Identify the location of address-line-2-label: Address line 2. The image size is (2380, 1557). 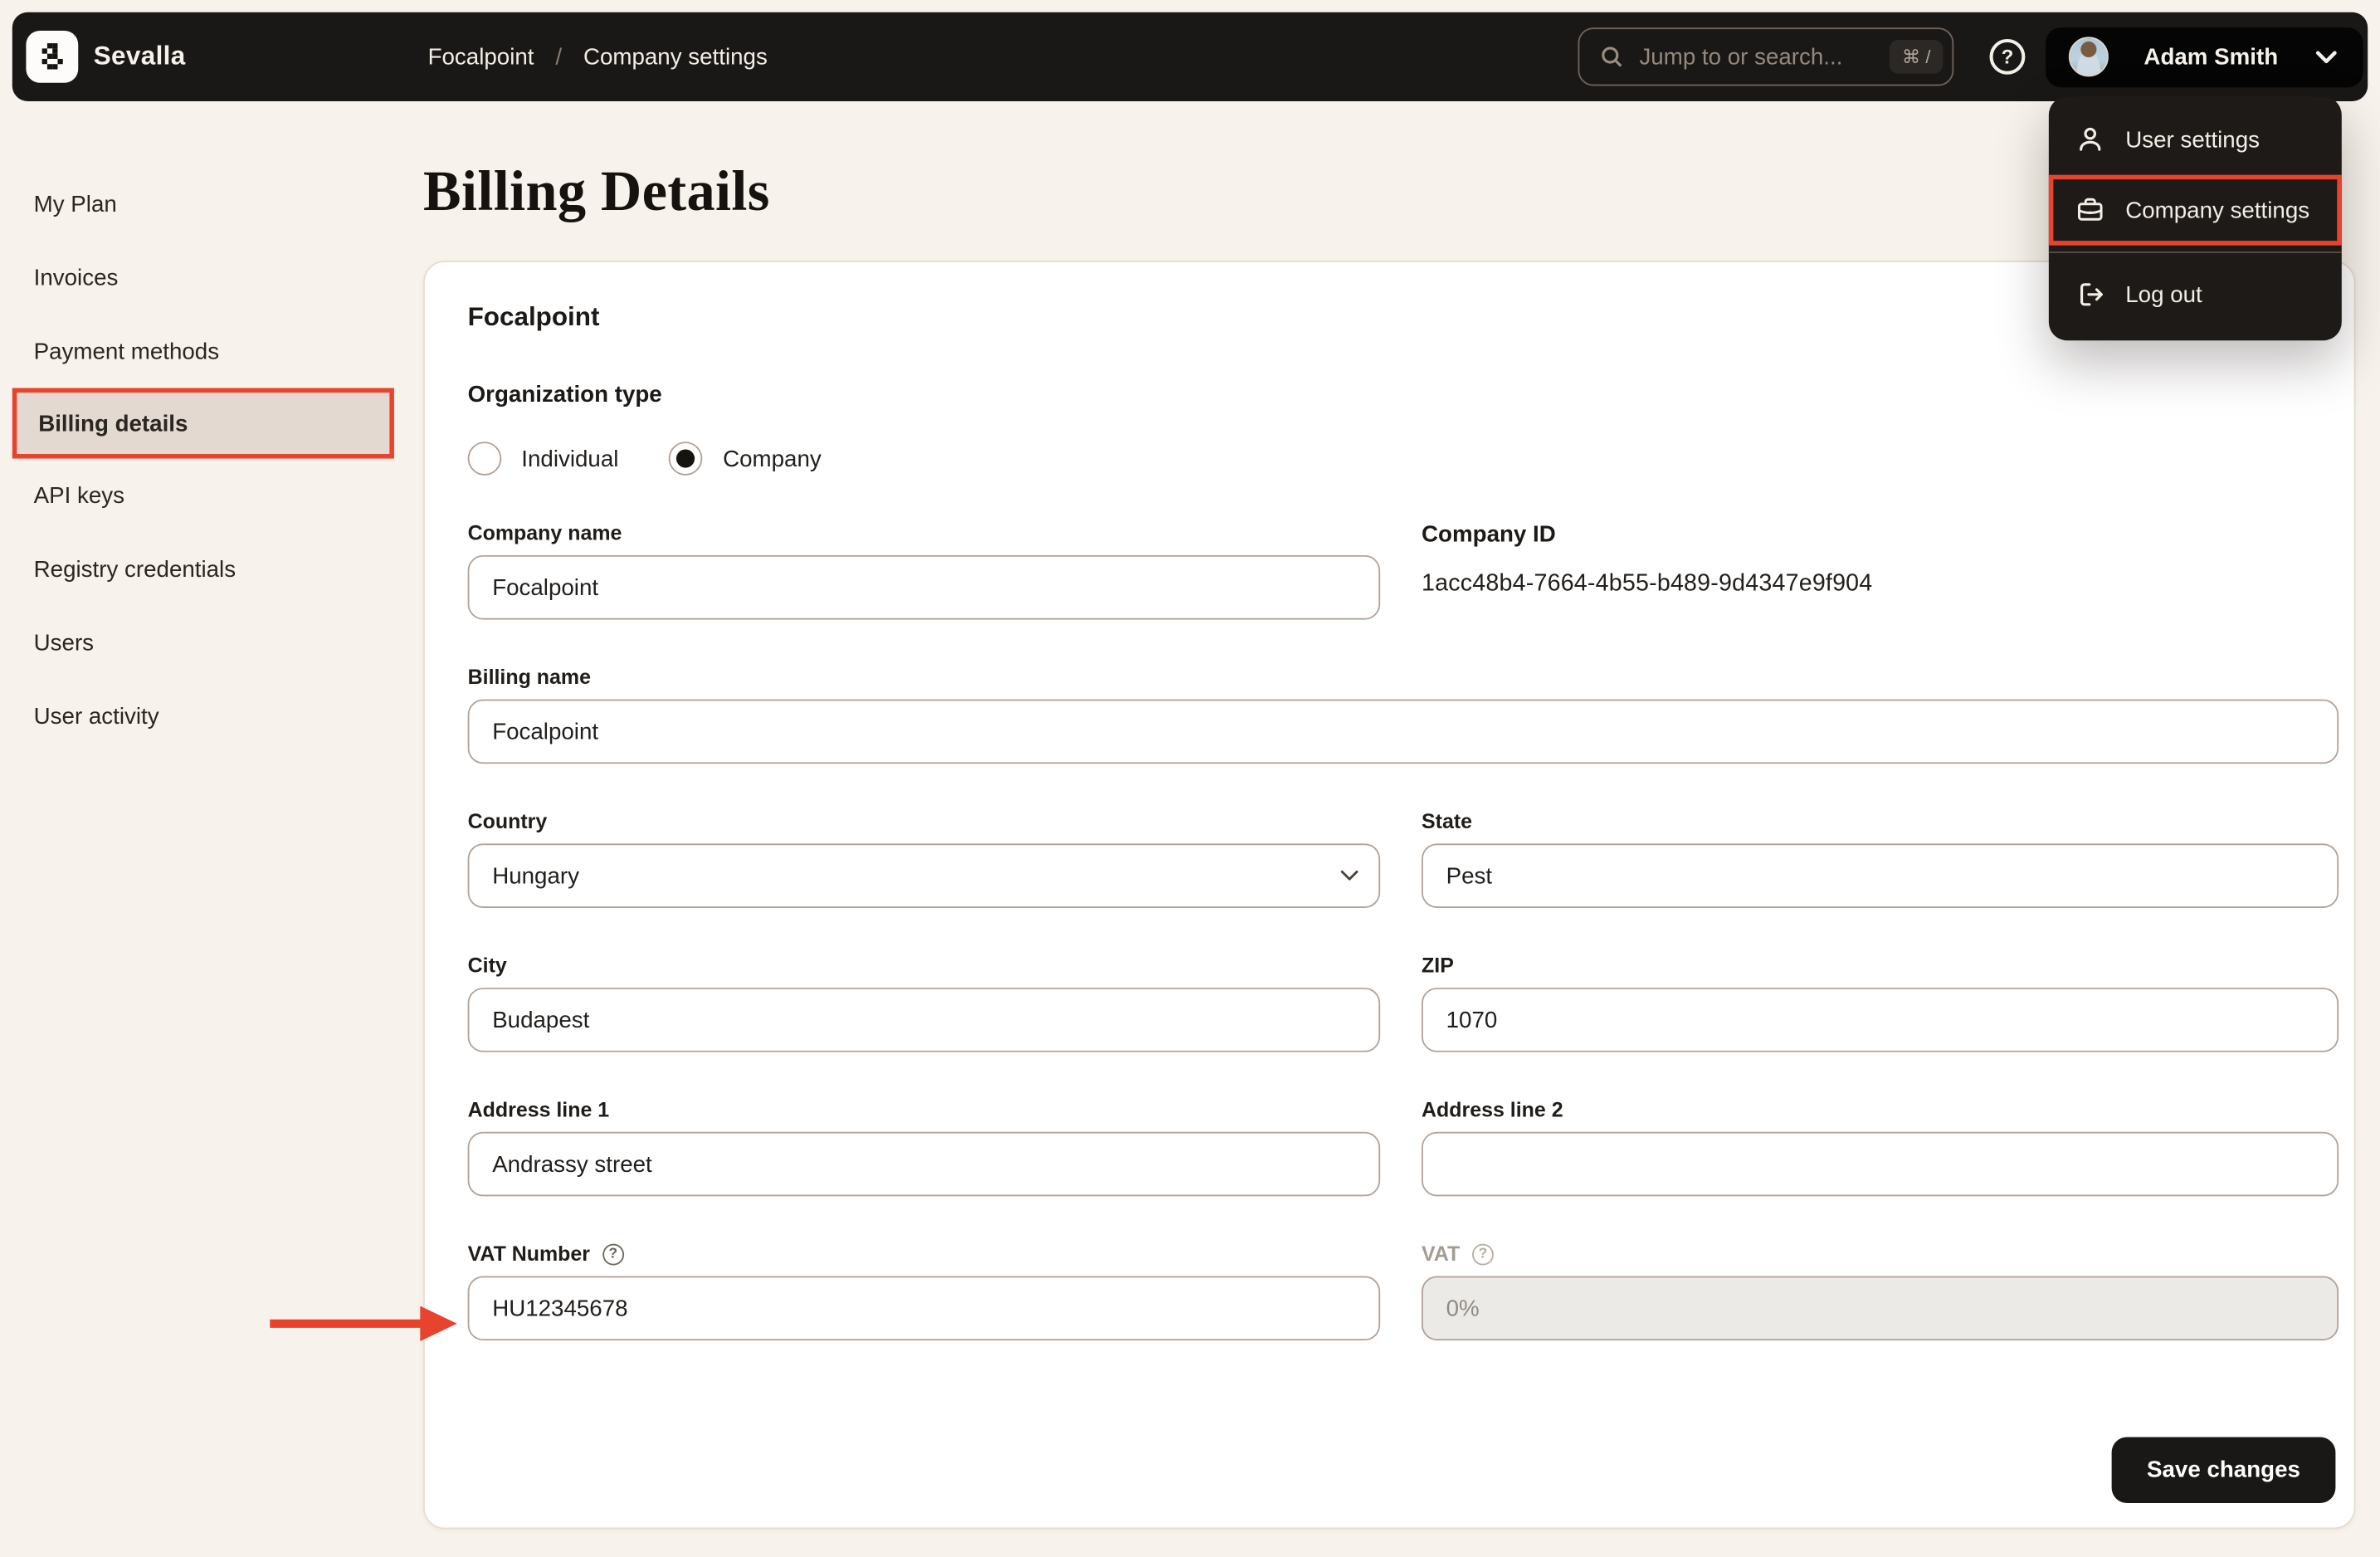
(1492, 1109).